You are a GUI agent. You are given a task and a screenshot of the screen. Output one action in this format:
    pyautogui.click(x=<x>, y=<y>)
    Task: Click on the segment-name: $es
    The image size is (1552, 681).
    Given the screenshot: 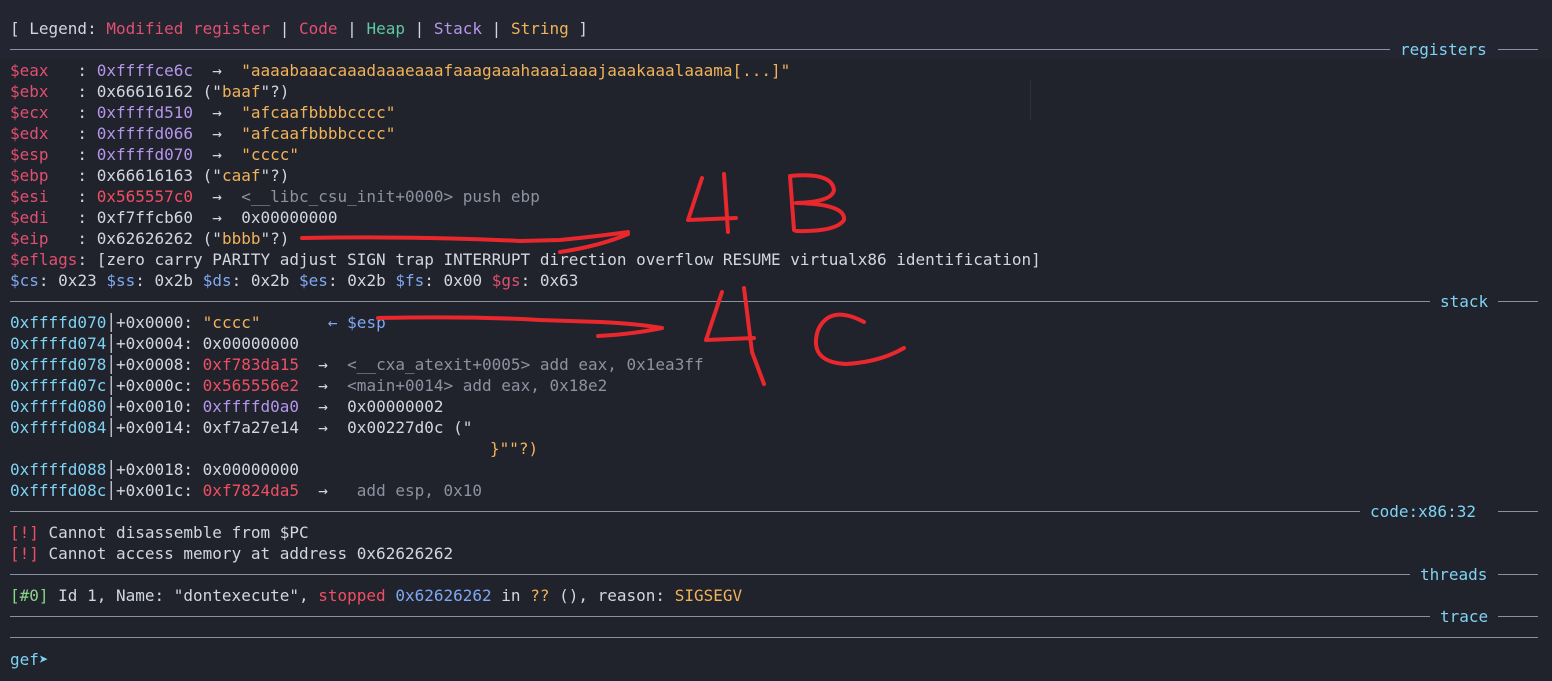 What is the action you would take?
    pyautogui.click(x=313, y=280)
    